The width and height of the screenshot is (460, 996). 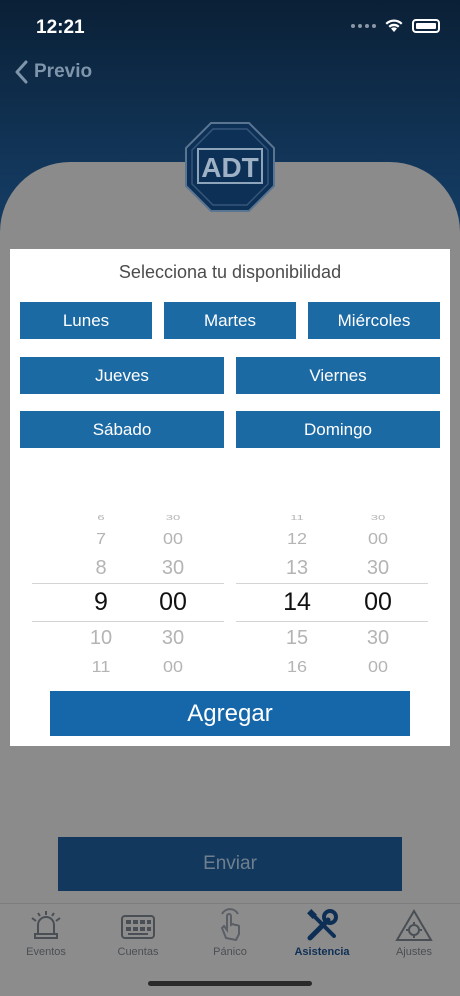 I want to click on tab-label: Pánico, so click(x=230, y=952).